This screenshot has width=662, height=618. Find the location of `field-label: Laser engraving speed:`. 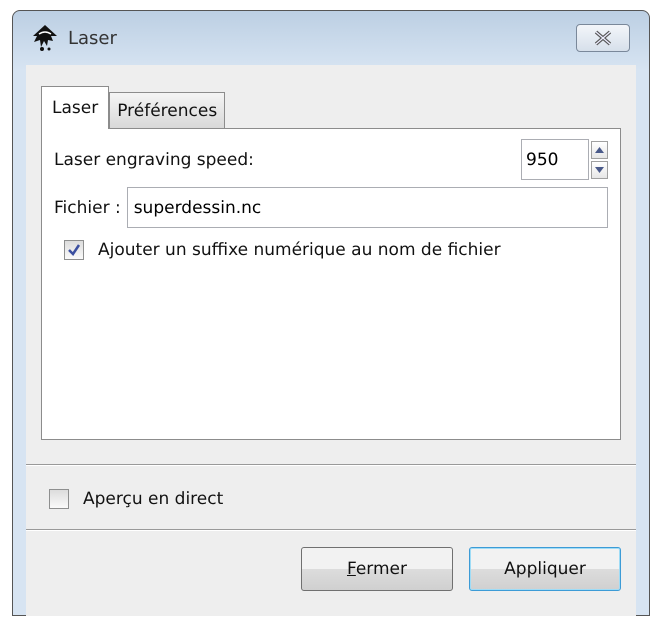

field-label: Laser engraving speed: is located at coordinates (154, 160).